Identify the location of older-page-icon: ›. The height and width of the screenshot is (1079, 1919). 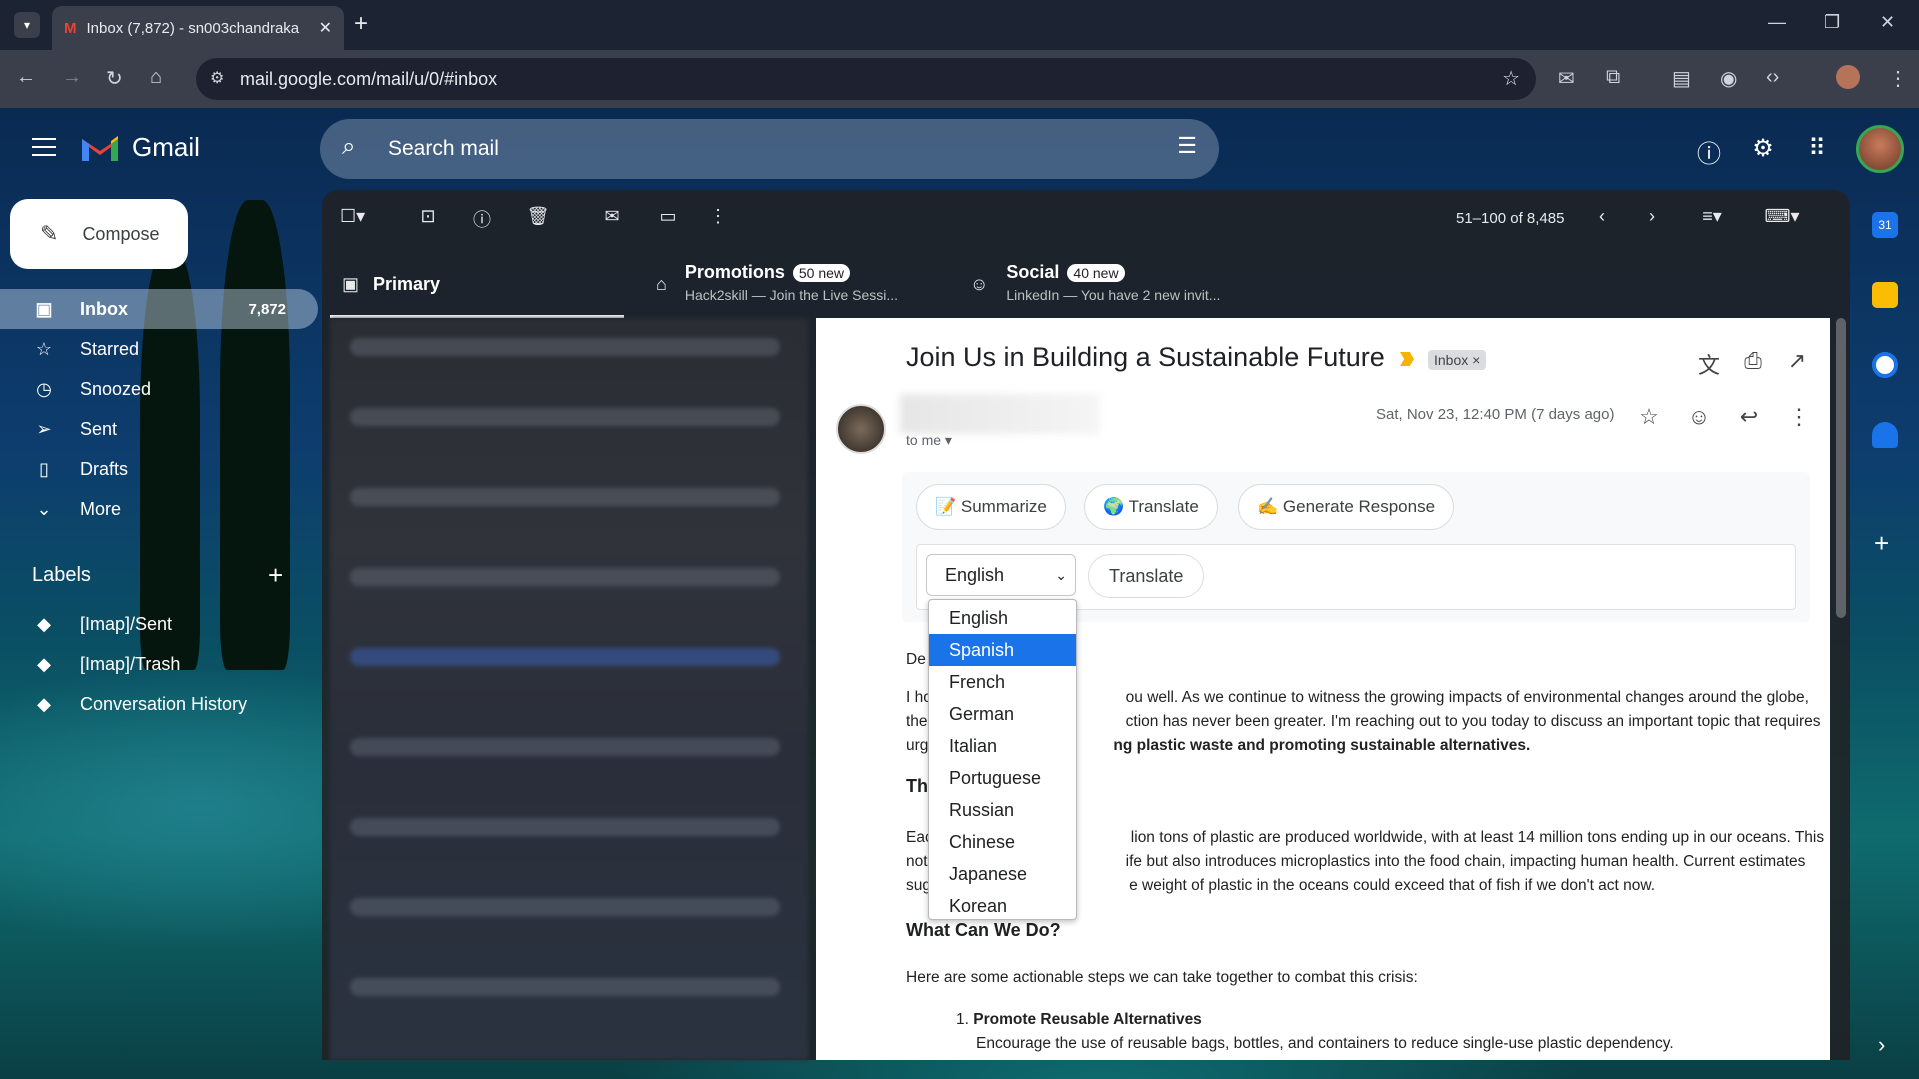
(1652, 218).